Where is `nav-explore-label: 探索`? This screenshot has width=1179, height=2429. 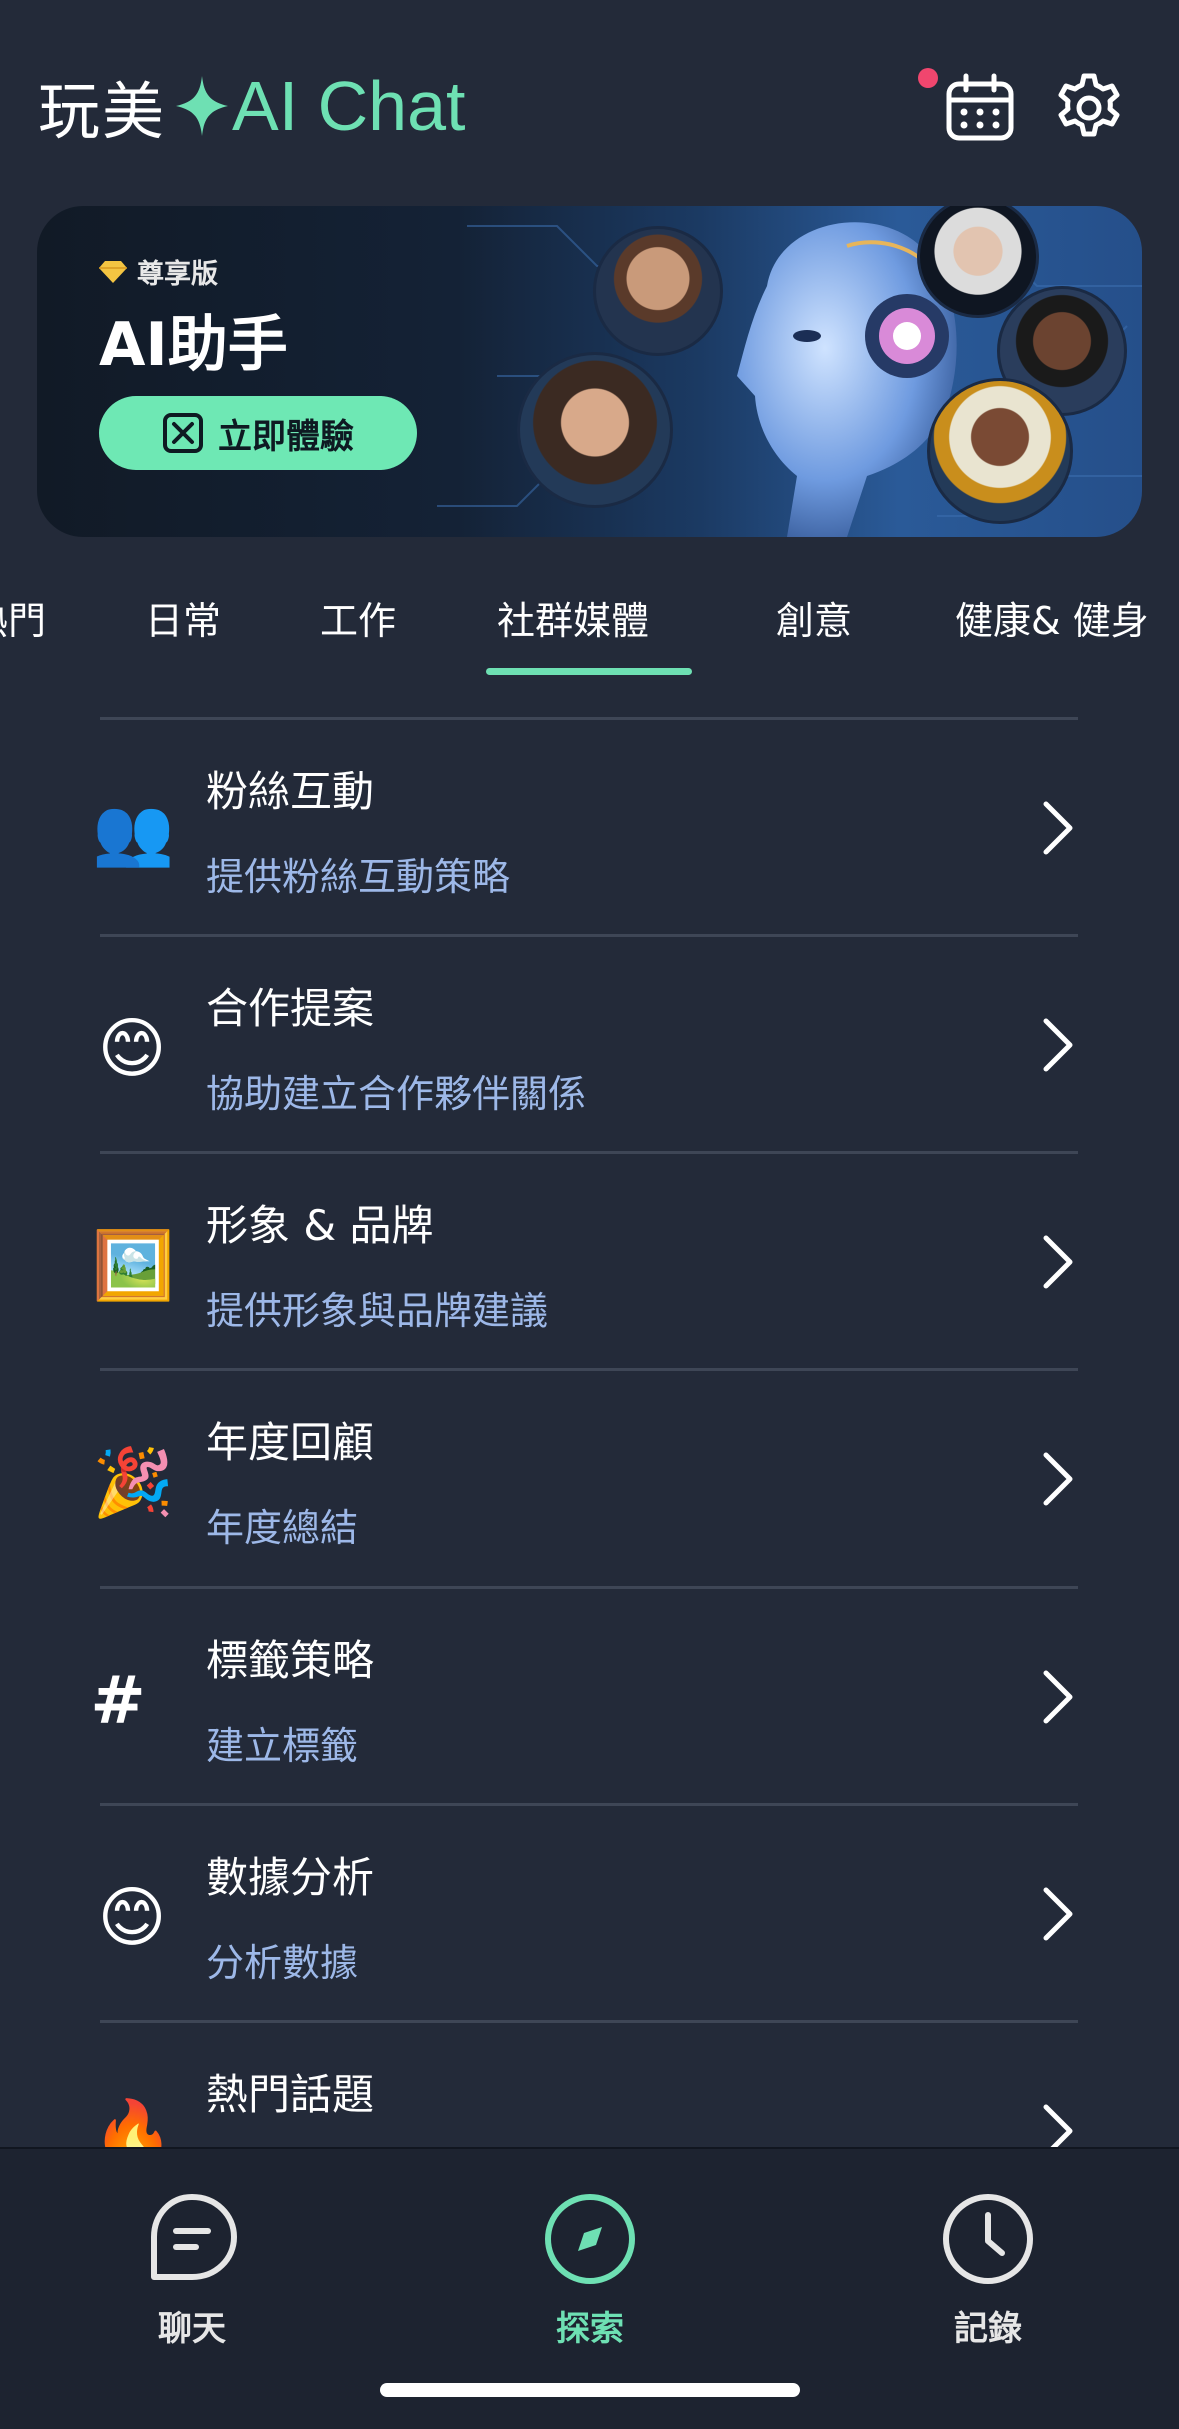 nav-explore-label: 探索 is located at coordinates (590, 2329).